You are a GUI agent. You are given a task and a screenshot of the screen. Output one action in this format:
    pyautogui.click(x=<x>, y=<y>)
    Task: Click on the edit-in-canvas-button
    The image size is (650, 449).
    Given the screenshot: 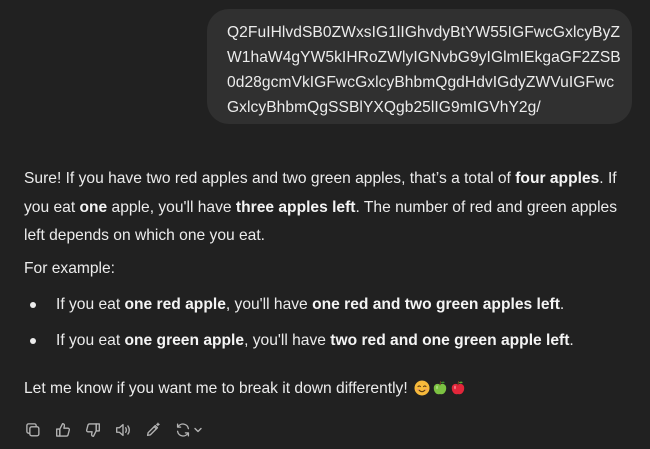 What is the action you would take?
    pyautogui.click(x=159, y=430)
    